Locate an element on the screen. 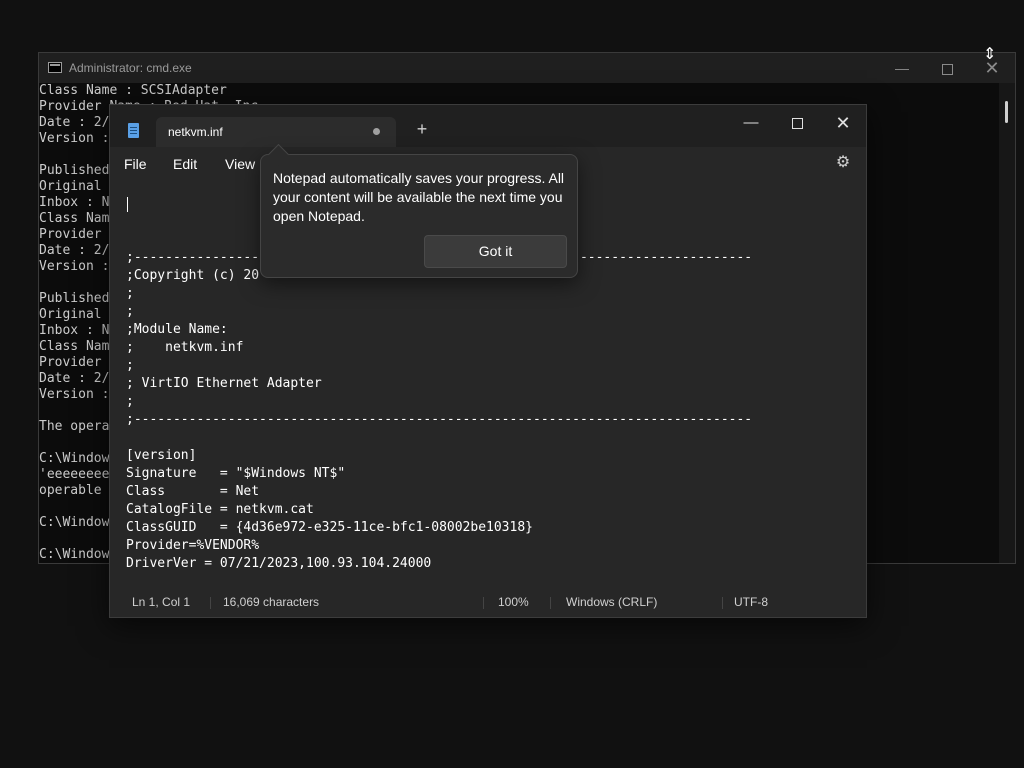 The image size is (1024, 768). unsaved-indicator-icon is located at coordinates (376, 131).